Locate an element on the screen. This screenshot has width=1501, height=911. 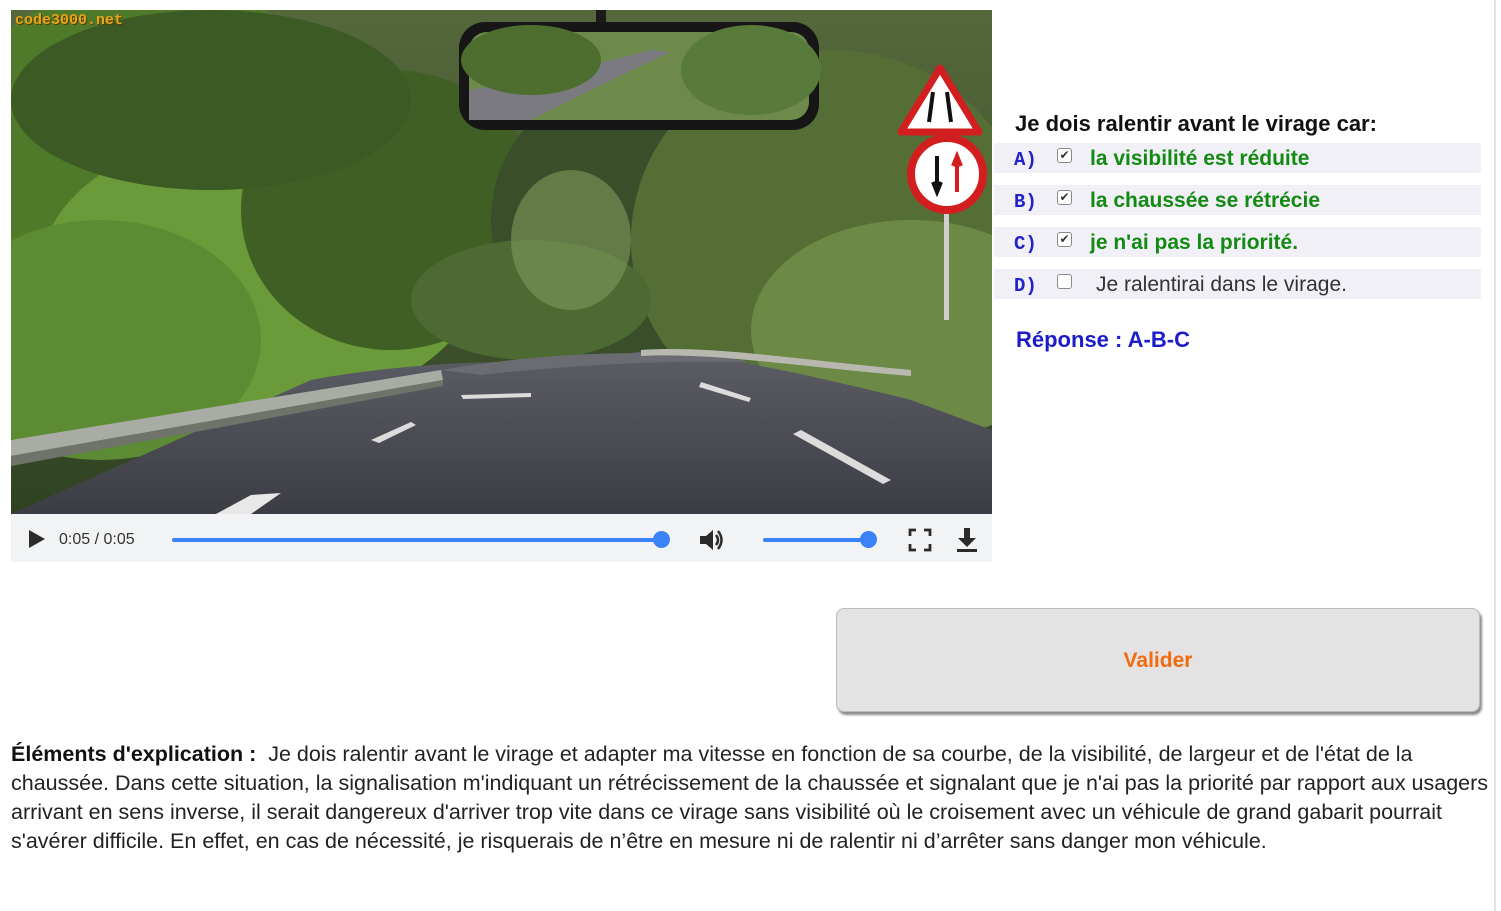
current-time: 0:05 is located at coordinates (75, 539).